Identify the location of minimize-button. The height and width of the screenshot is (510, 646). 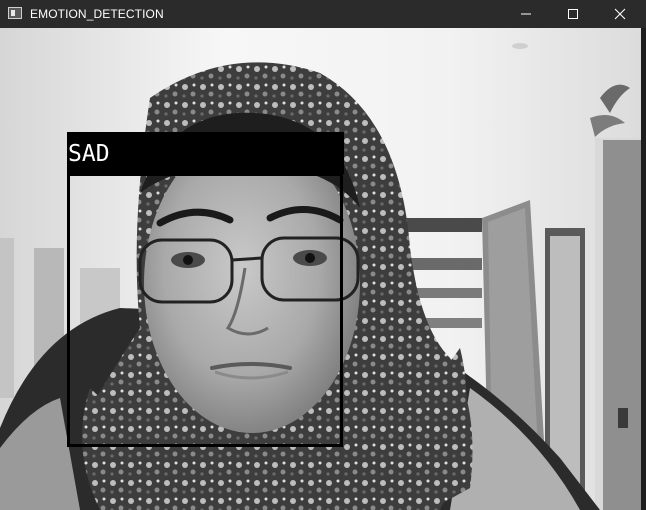
(526, 14).